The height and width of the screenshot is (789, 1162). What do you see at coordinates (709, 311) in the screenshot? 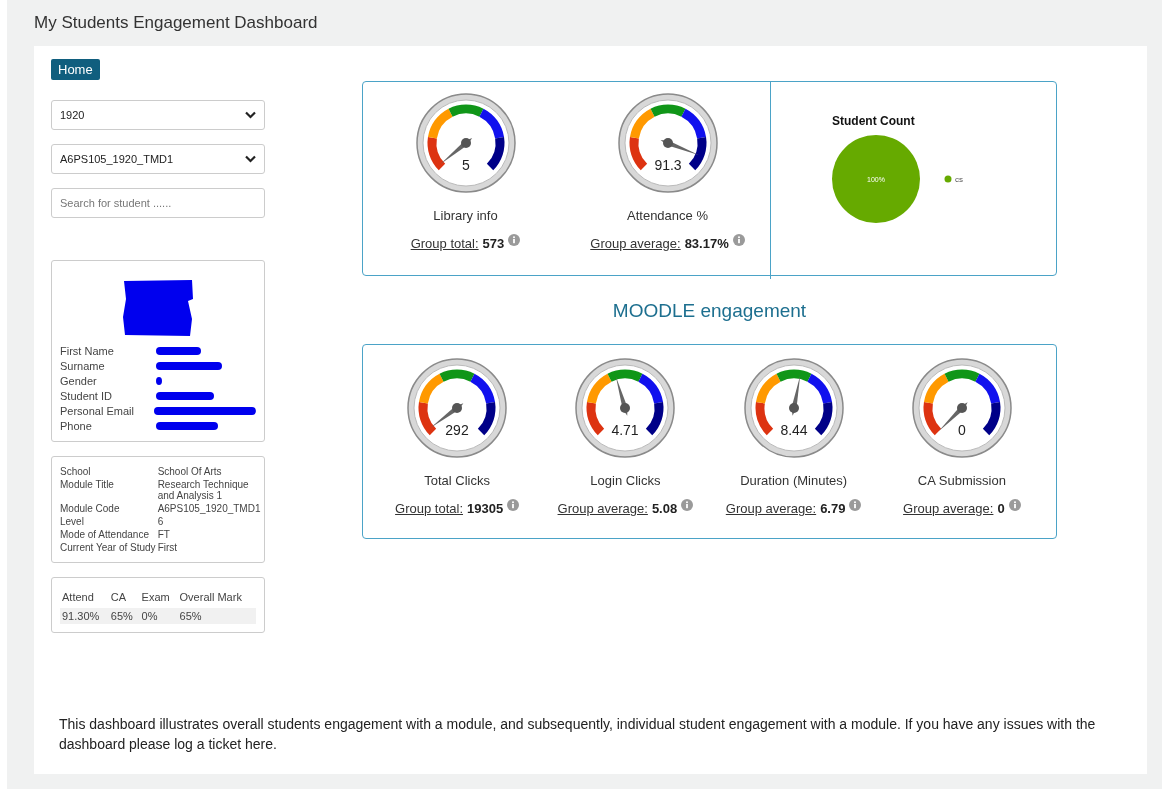
I see `section-heading: MOODLE engagement` at bounding box center [709, 311].